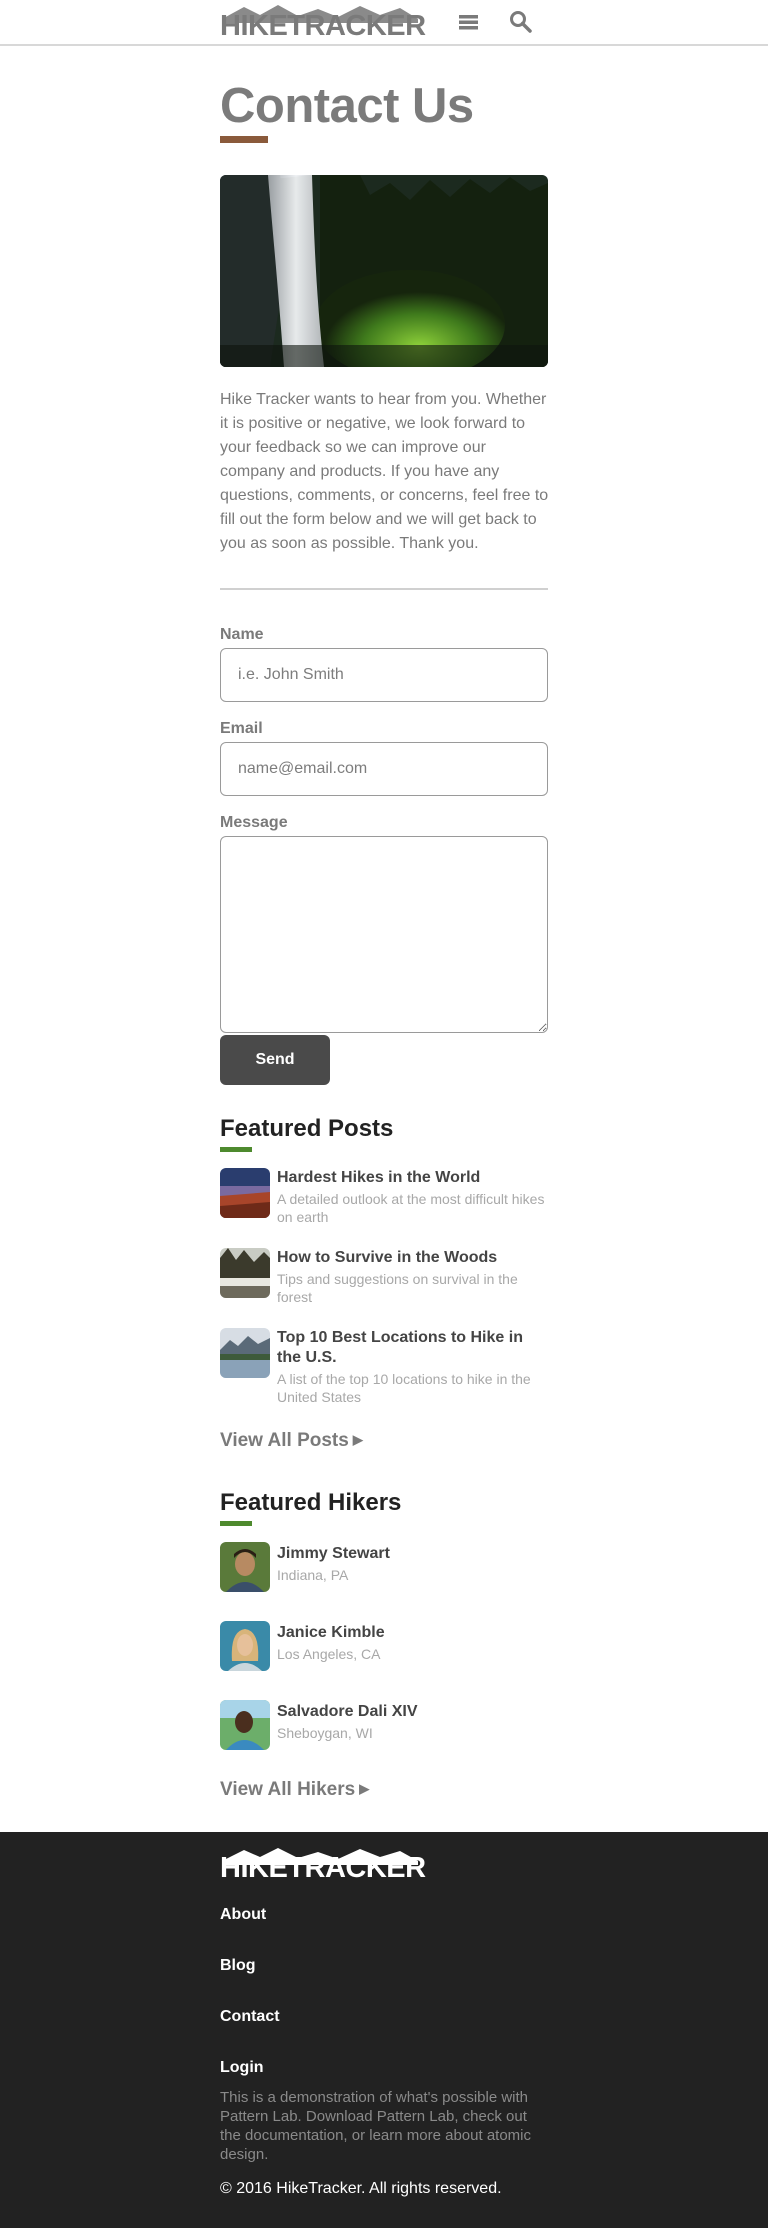 Image resolution: width=768 pixels, height=2228 pixels. I want to click on message-label: Message, so click(254, 822).